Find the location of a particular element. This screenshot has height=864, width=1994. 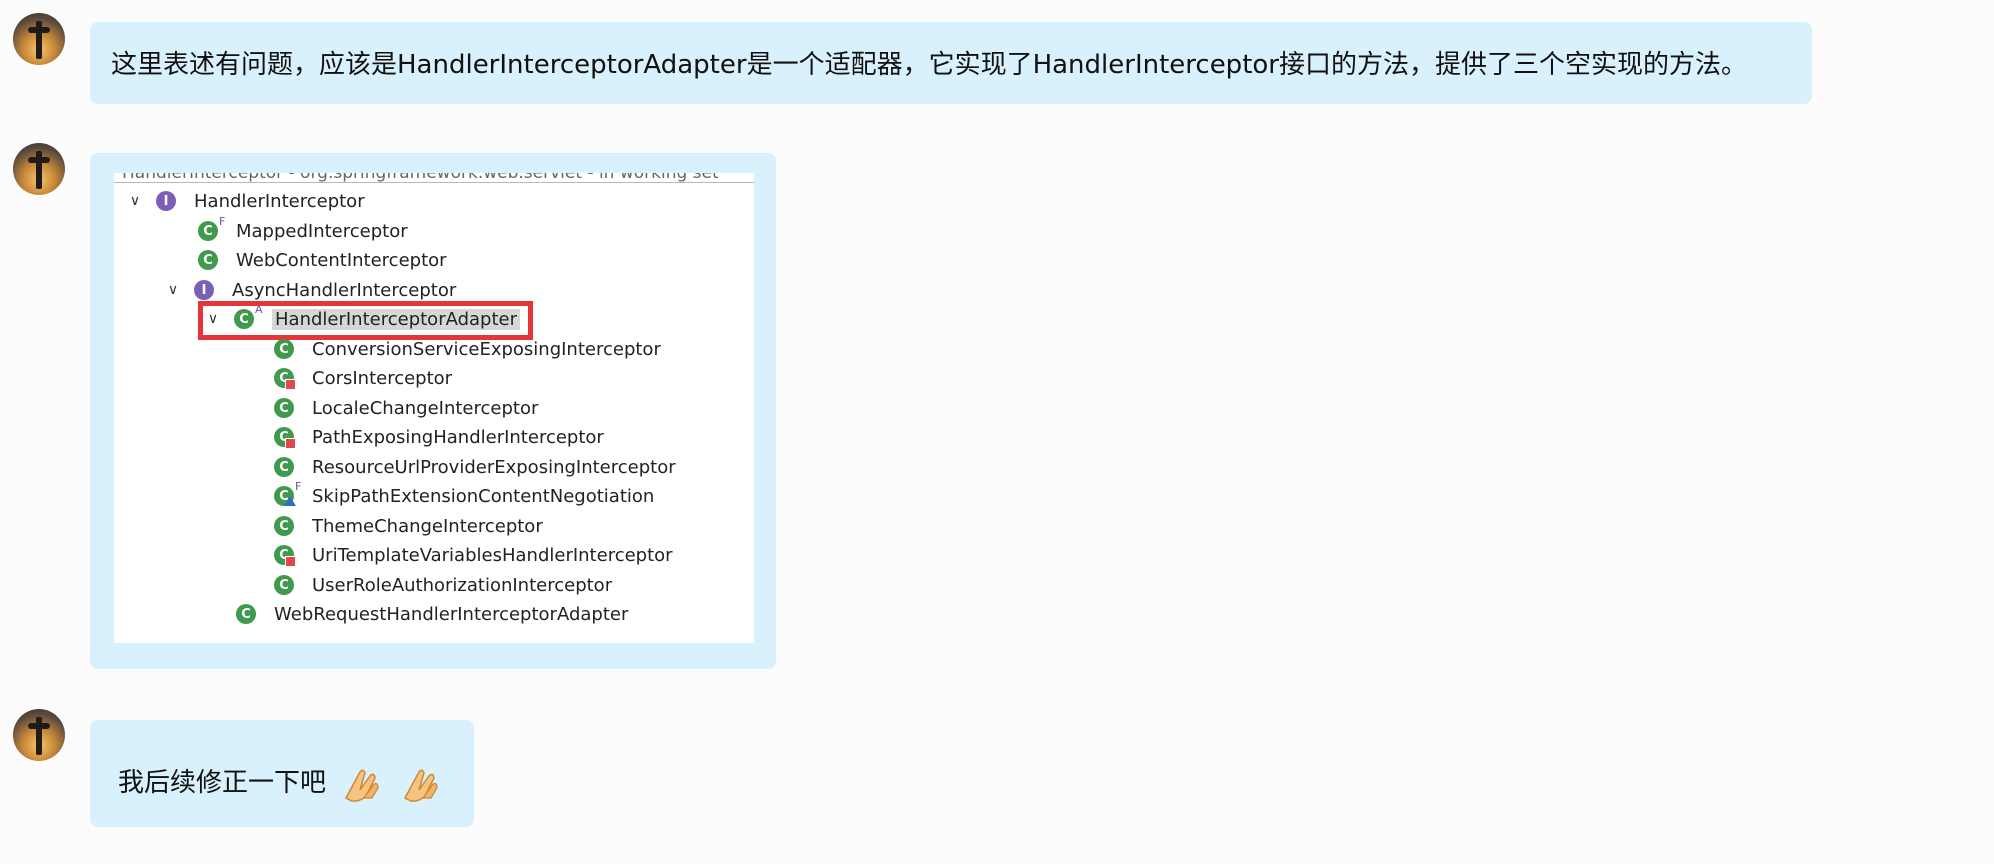

tree-item-skippathextensioncontentnegotiation: CF SkipPathExtensionContentNegotiation is located at coordinates (464, 495).